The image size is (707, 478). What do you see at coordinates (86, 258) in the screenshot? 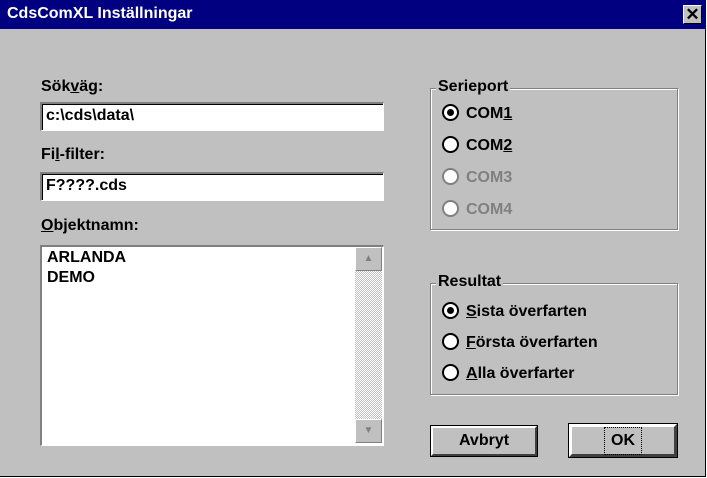
I see `list-item: ARLANDA` at bounding box center [86, 258].